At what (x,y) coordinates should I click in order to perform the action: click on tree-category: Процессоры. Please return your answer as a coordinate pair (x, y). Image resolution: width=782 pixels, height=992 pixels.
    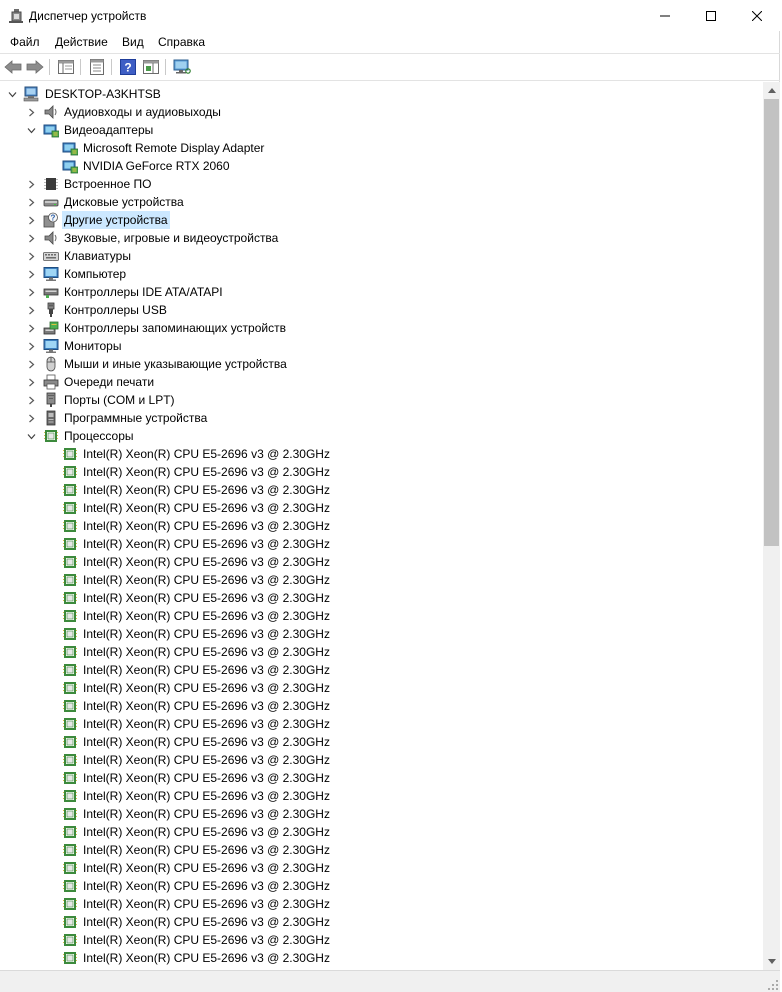
    Looking at the image, I should click on (381, 436).